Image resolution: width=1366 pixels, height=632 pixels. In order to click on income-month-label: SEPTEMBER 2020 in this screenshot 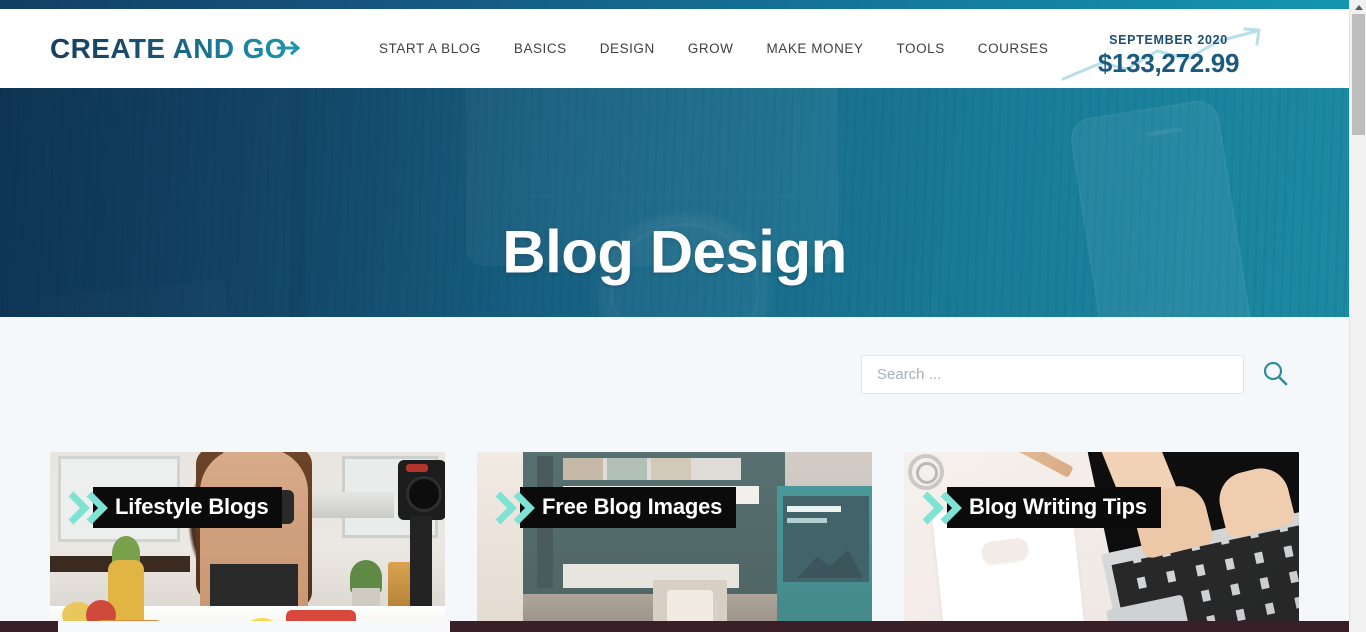, I will do `click(1168, 40)`.